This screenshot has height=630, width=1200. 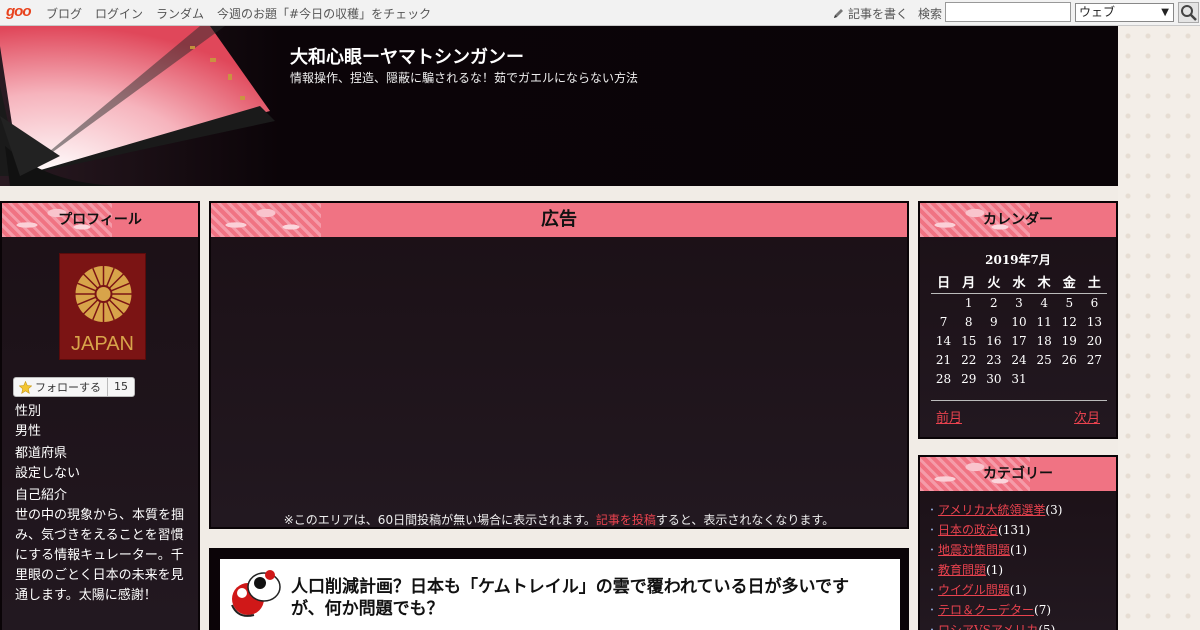 What do you see at coordinates (995, 570) in the screenshot?
I see `category-count: (1)` at bounding box center [995, 570].